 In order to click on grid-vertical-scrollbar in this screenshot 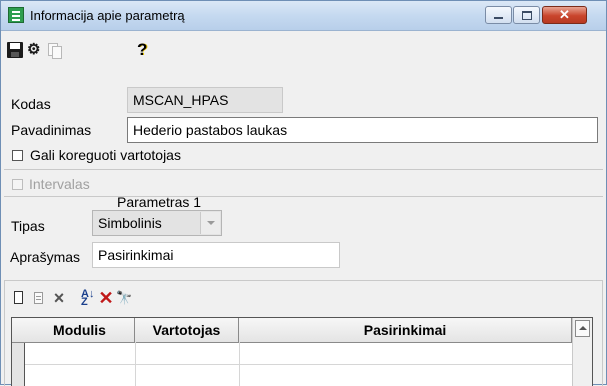, I will do `click(582, 352)`.